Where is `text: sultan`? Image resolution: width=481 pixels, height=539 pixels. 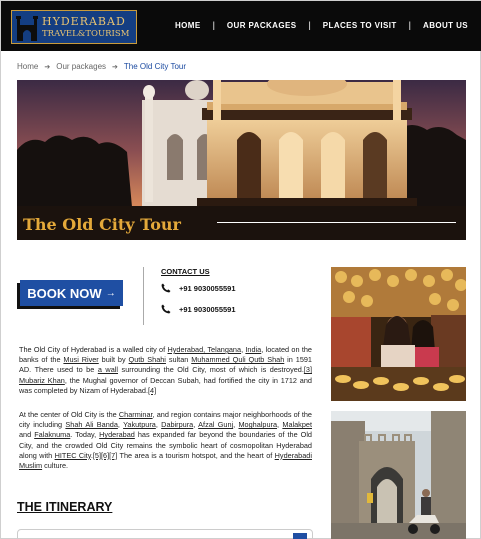 text: sultan is located at coordinates (178, 360).